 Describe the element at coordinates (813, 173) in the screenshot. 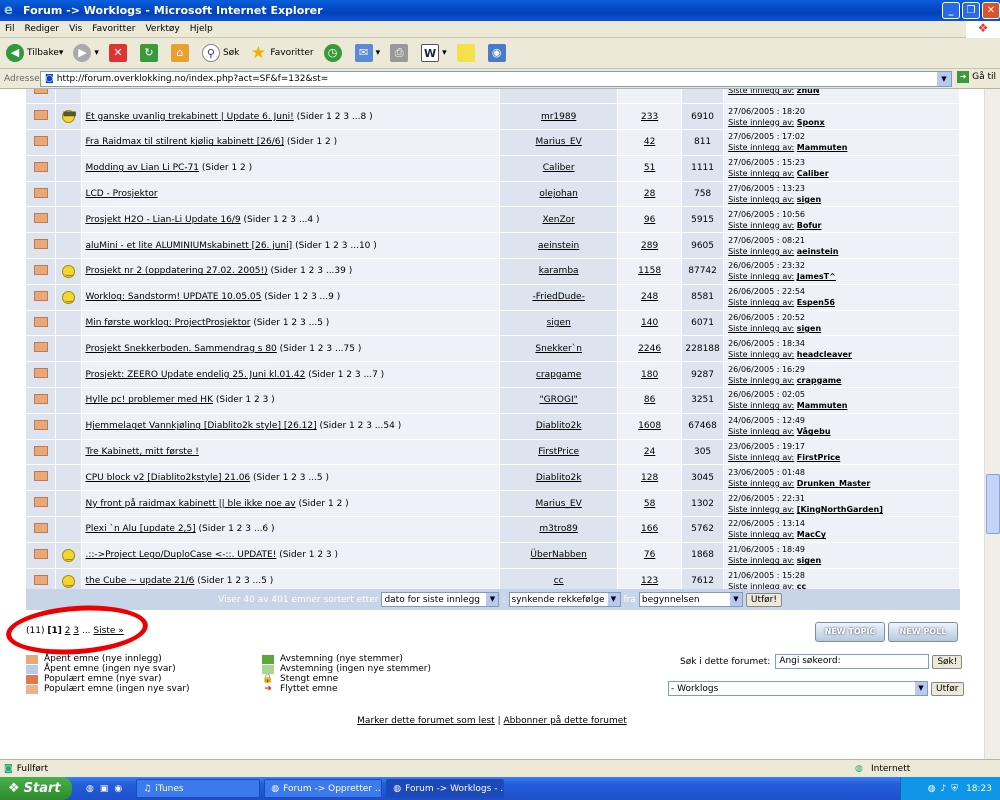

I see `last-post-user: Caliber` at that location.